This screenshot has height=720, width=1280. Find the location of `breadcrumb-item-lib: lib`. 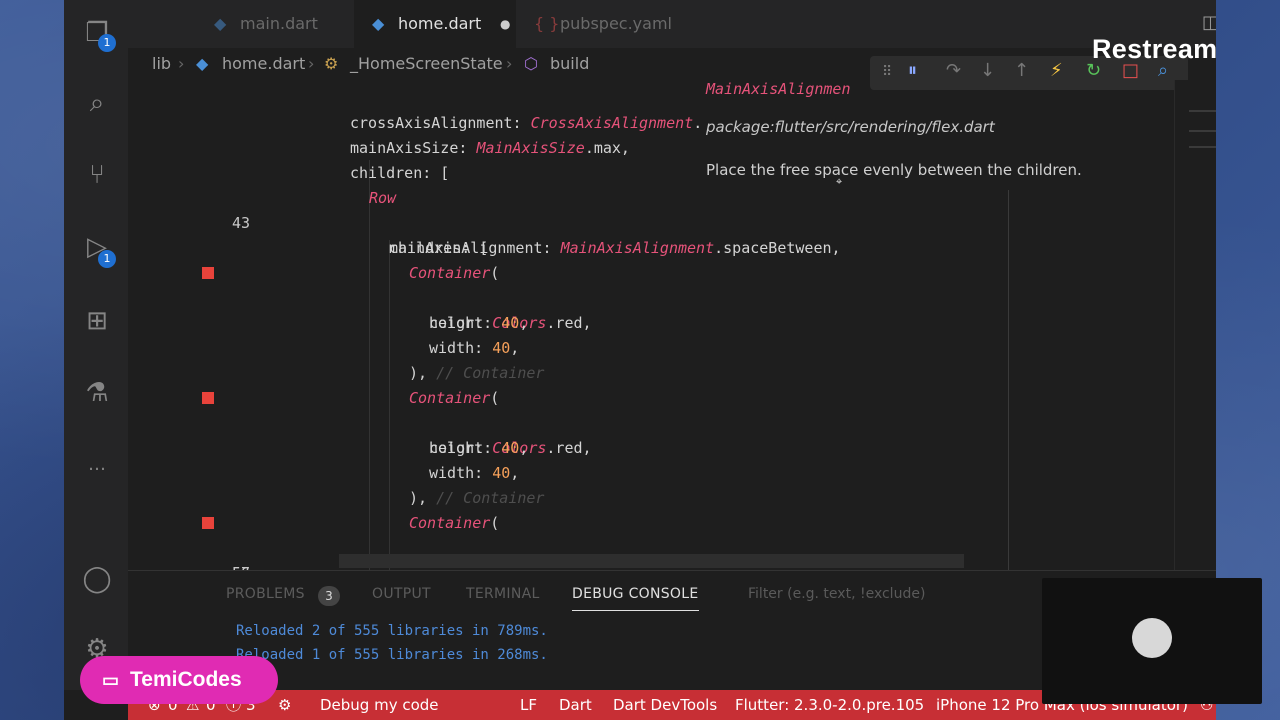

breadcrumb-item-lib: lib is located at coordinates (161, 64).